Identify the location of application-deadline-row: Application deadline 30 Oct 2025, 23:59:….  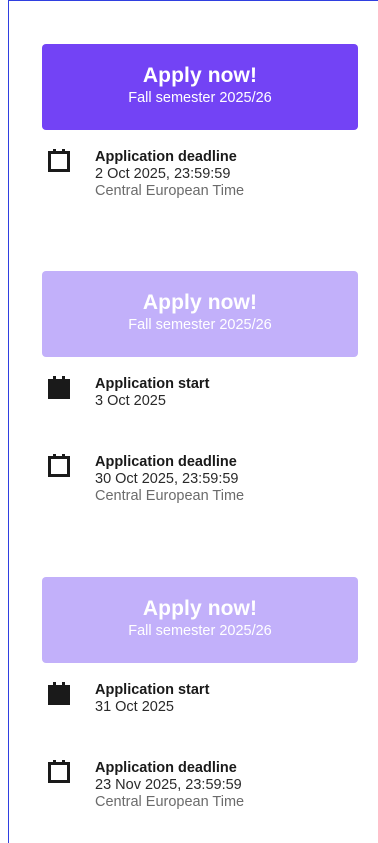
(203, 486).